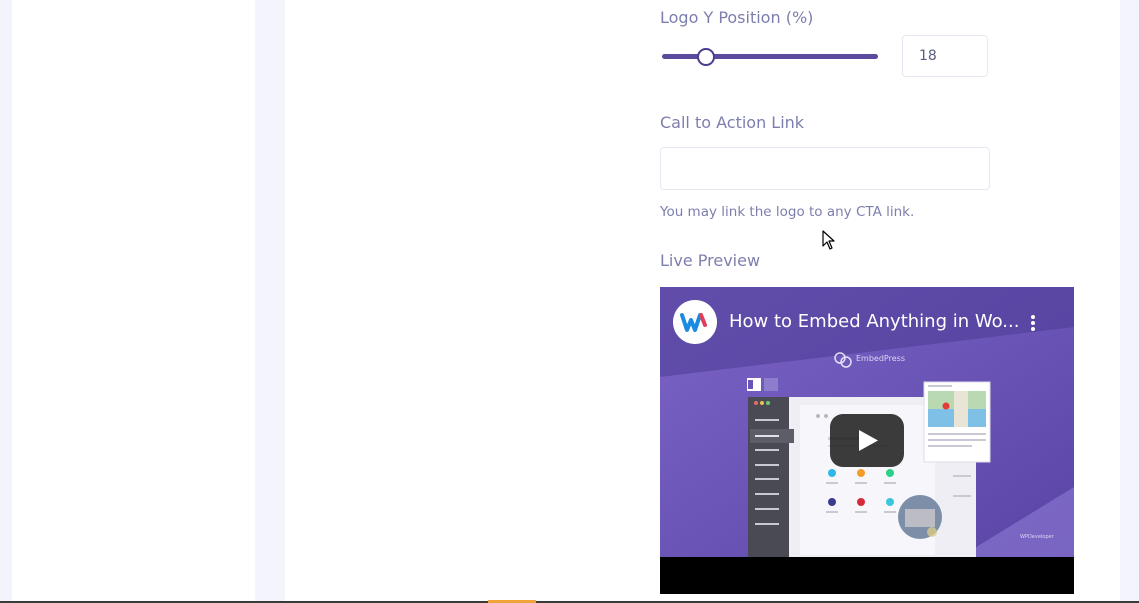 The width and height of the screenshot is (1139, 603). What do you see at coordinates (706, 57) in the screenshot?
I see `logo-y-slider-thumb` at bounding box center [706, 57].